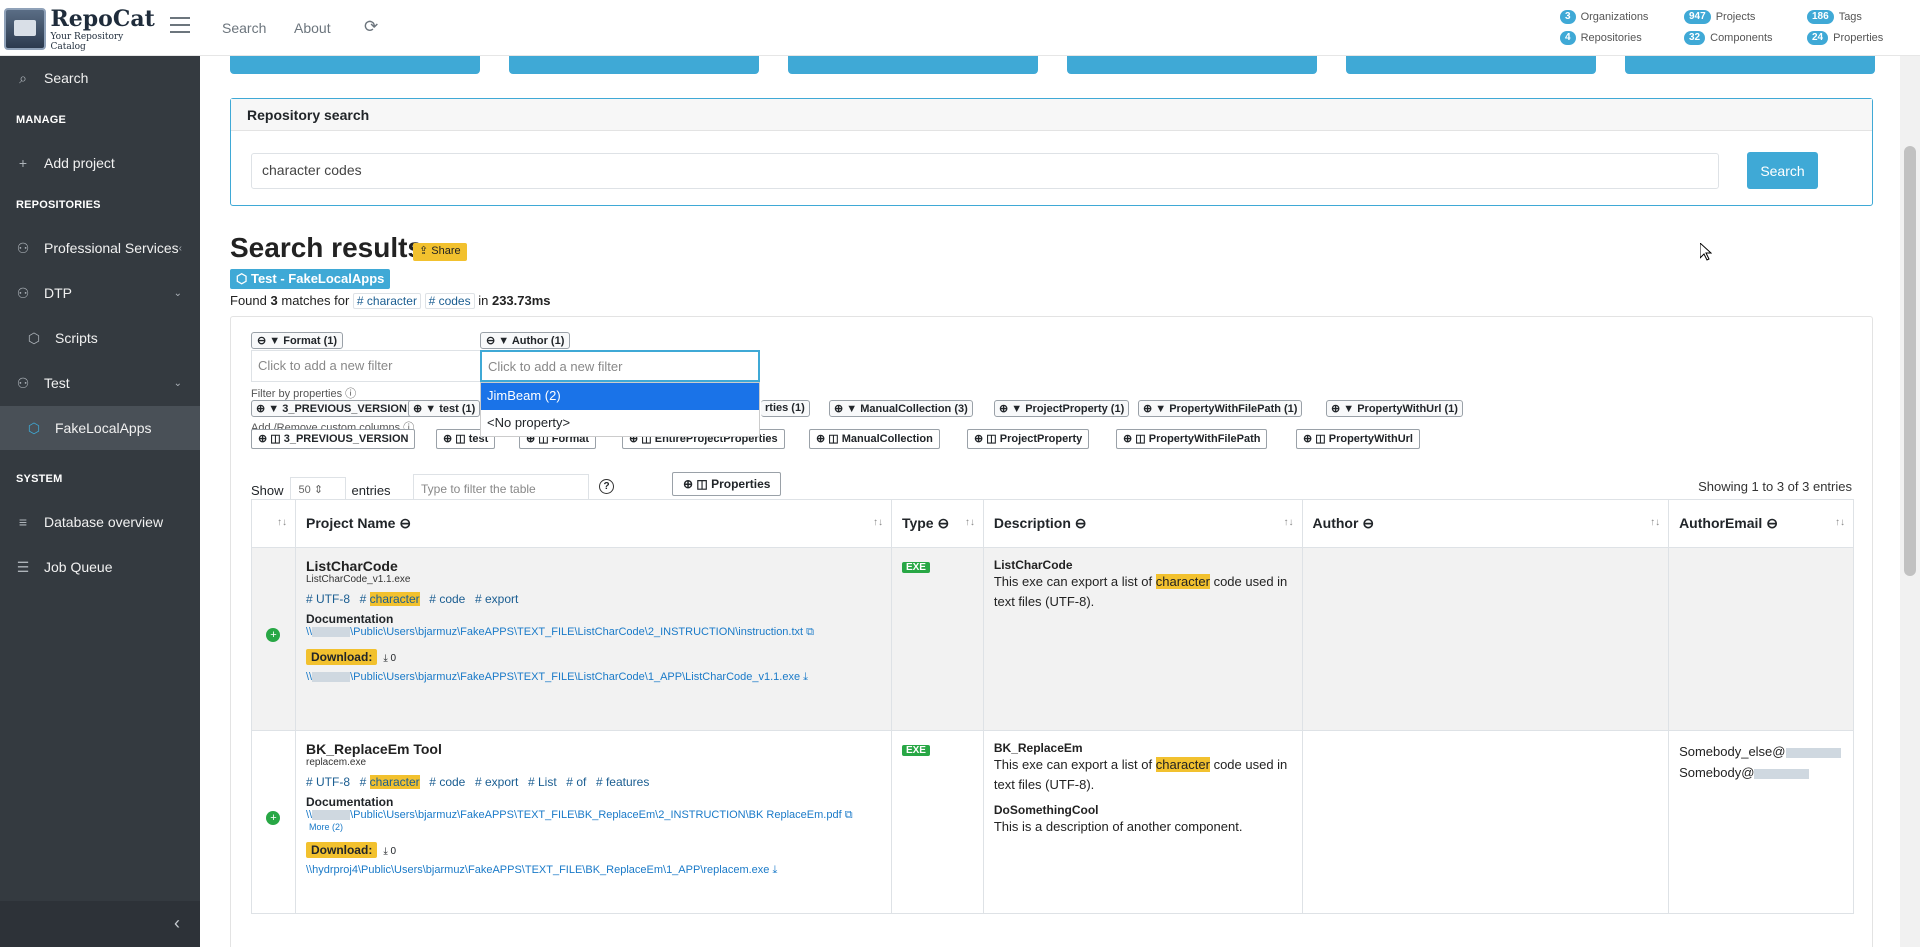  Describe the element at coordinates (371, 27) in the screenshot. I see `refresh-icon: ⟳` at that location.